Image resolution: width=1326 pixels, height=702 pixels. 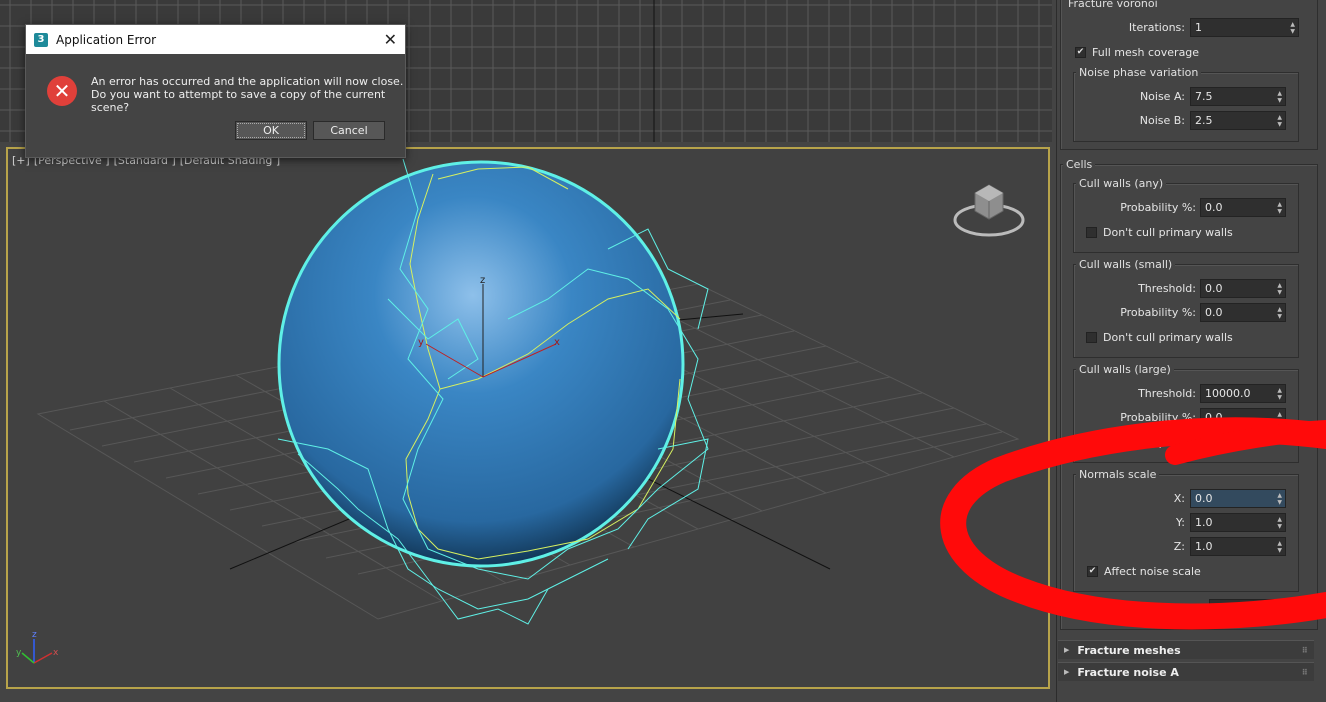 What do you see at coordinates (1254, 608) in the screenshot?
I see `seed-spinner: 12345 ▲ ▼` at bounding box center [1254, 608].